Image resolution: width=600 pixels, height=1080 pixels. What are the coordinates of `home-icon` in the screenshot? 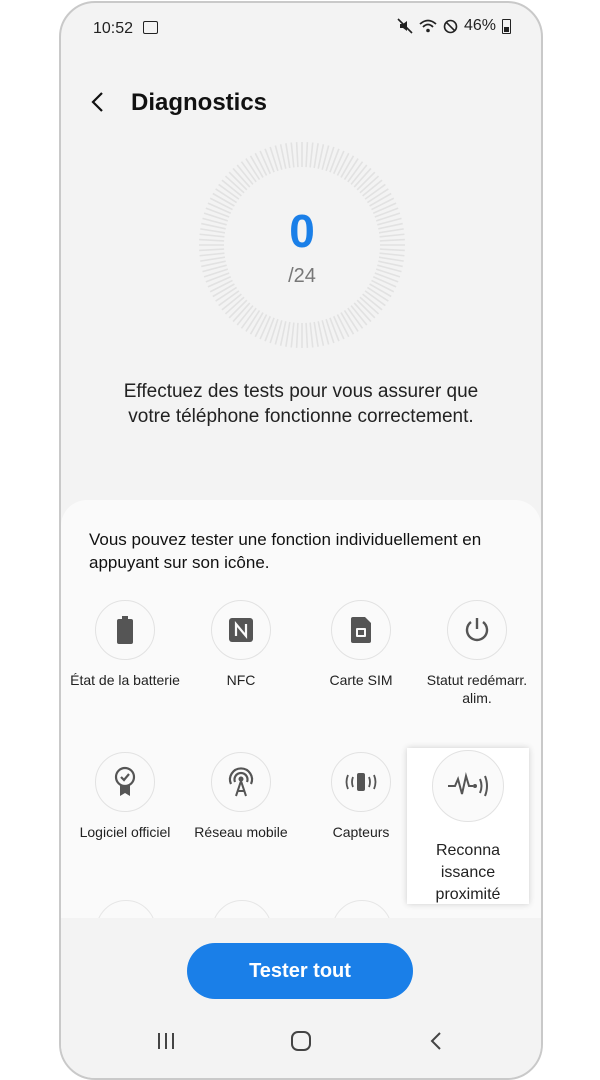 It's located at (301, 1041).